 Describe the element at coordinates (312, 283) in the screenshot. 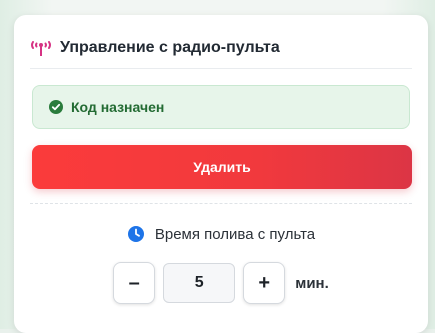

I see `unit-label: мин.` at that location.